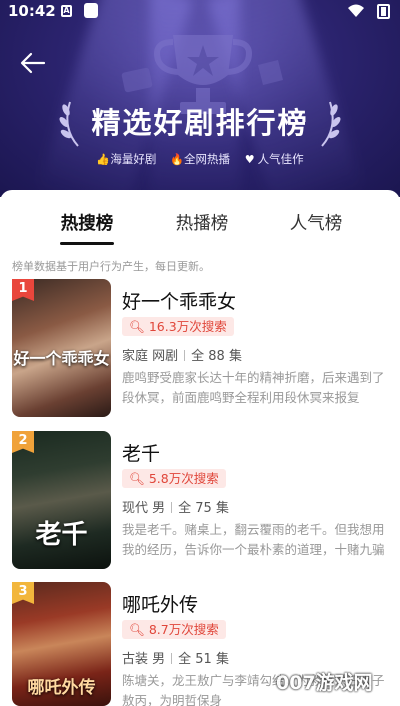 The image size is (400, 706). I want to click on hero-tag: 🔥全网热播, so click(200, 159).